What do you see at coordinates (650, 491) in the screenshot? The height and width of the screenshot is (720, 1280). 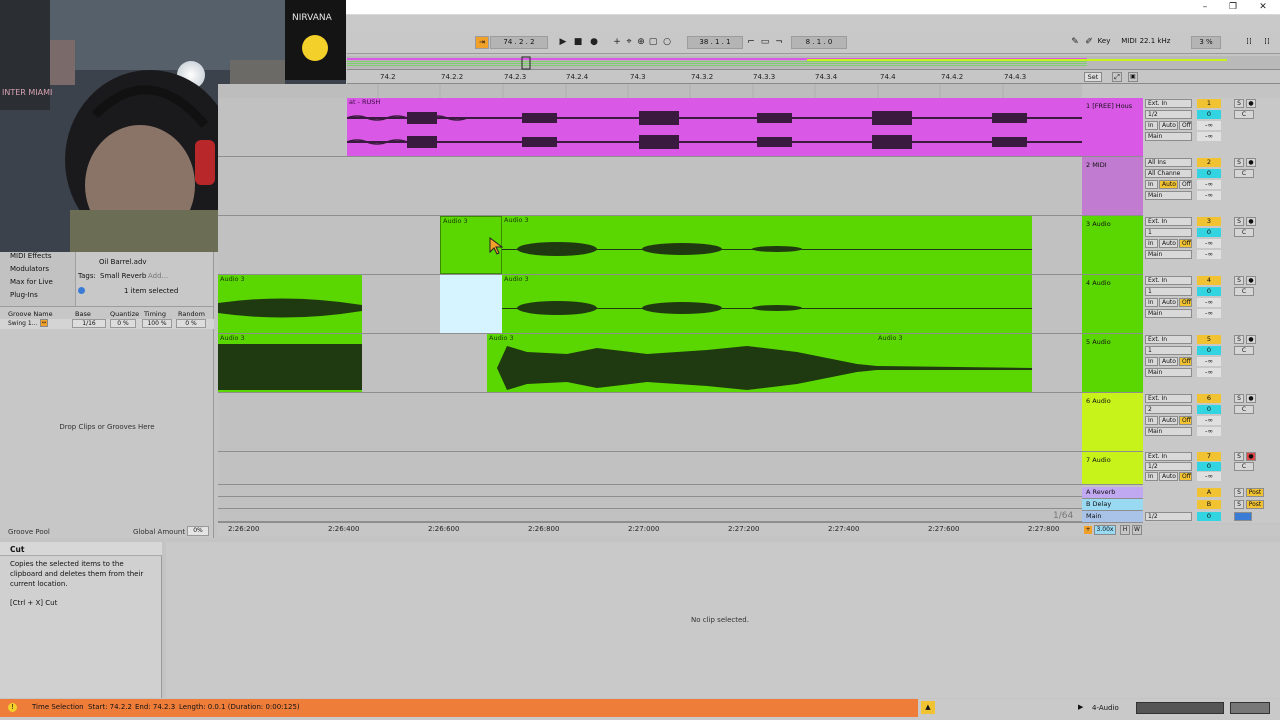 I see `return-lane-a` at bounding box center [650, 491].